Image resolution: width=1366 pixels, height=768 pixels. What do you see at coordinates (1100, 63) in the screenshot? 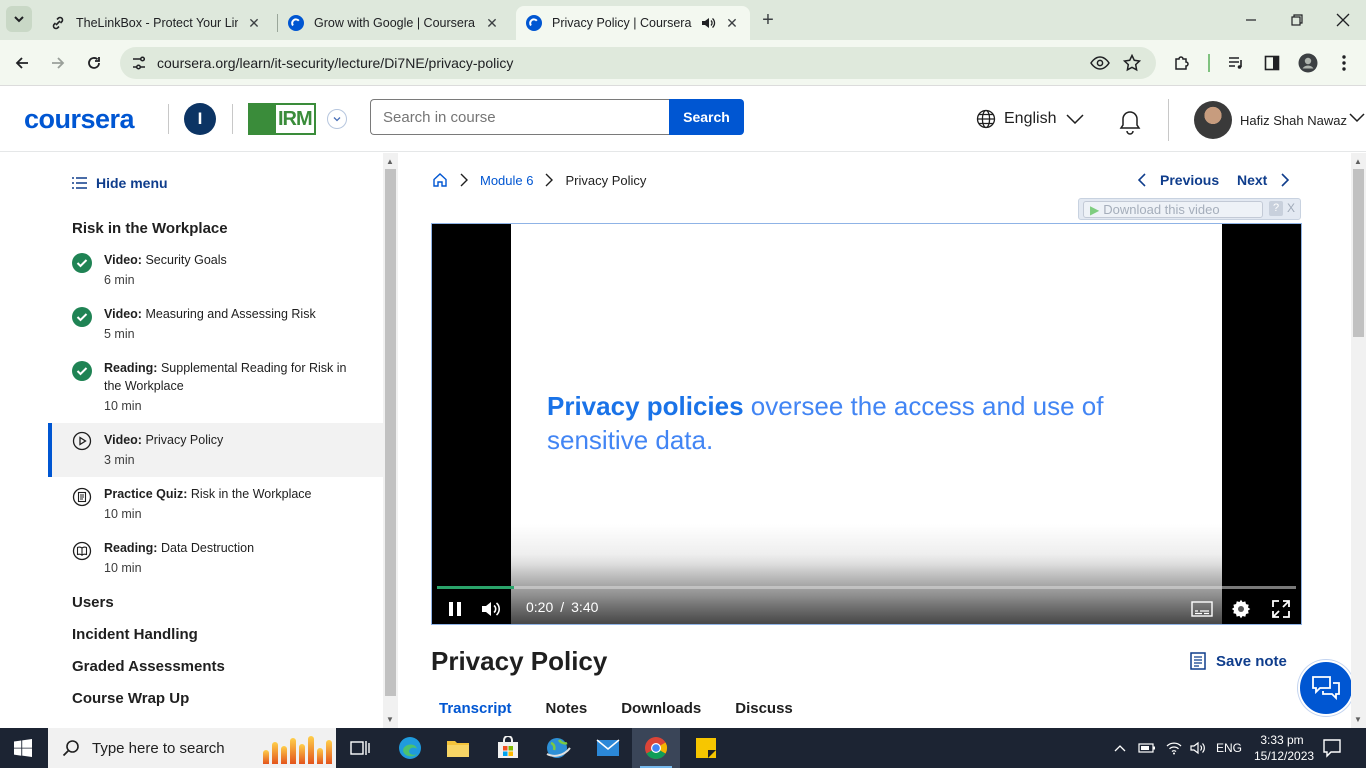
I see `eye-icon` at bounding box center [1100, 63].